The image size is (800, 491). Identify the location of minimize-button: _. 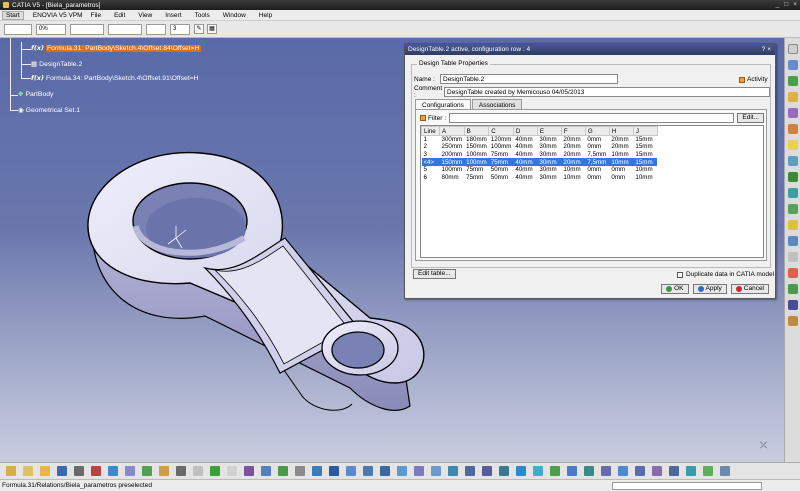
(778, 4).